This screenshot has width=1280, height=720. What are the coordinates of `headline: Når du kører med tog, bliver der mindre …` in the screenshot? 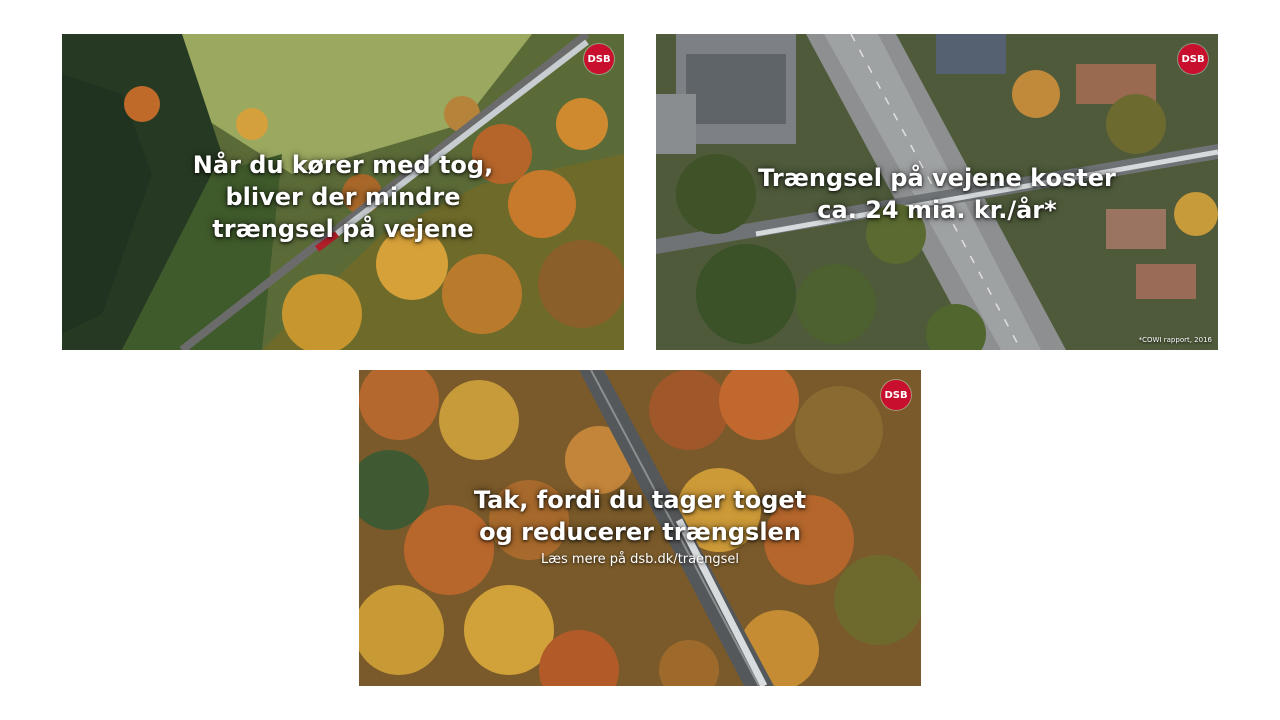 It's located at (343, 197).